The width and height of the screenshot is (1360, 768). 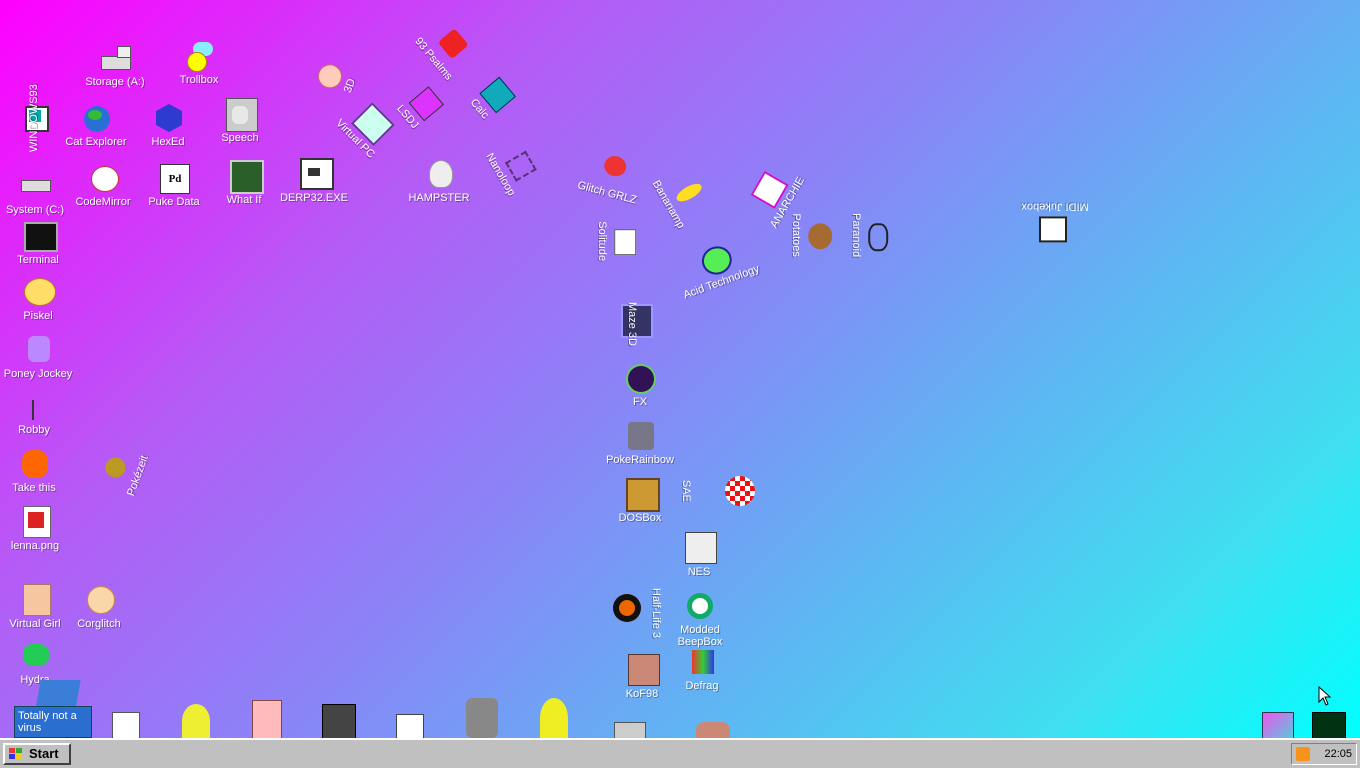 What do you see at coordinates (96, 125) in the screenshot?
I see `cat-explorer-icon: Cat Explorer` at bounding box center [96, 125].